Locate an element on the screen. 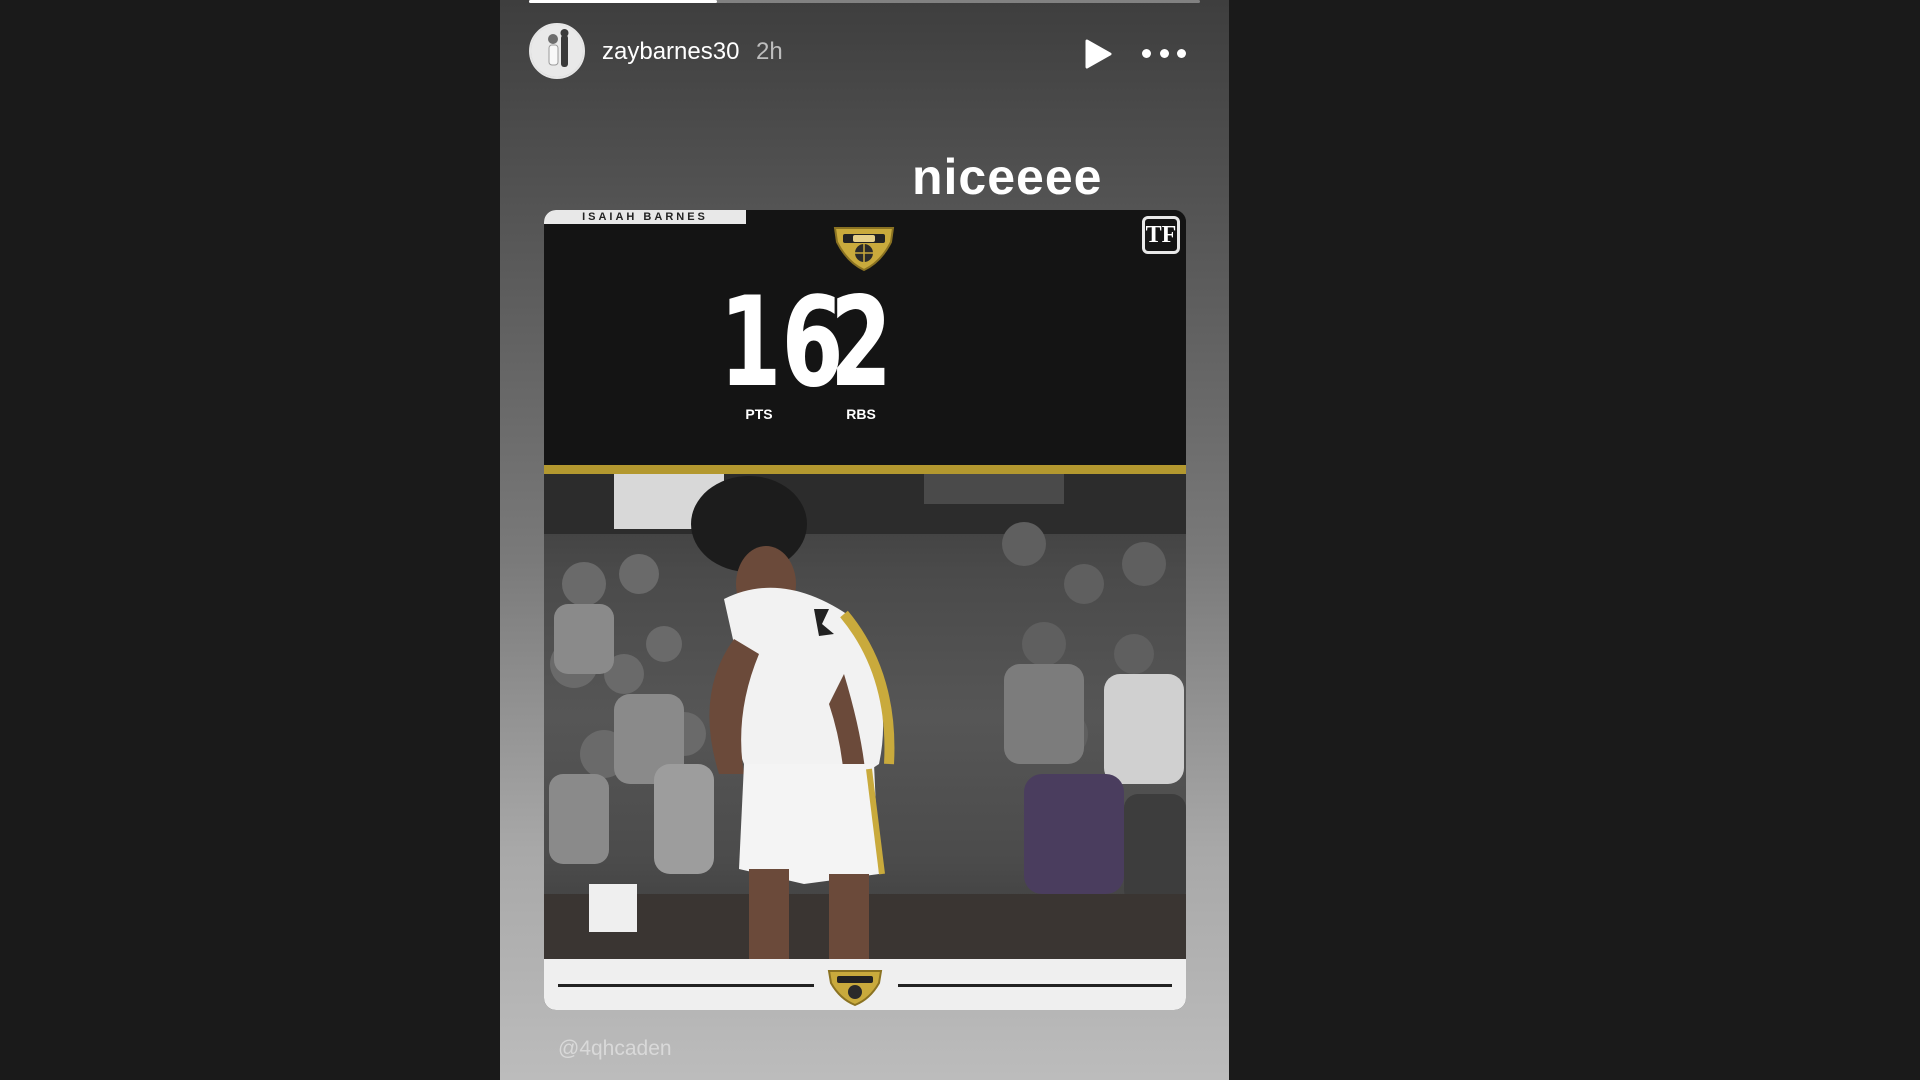  avatar-image is located at coordinates (557, 51).